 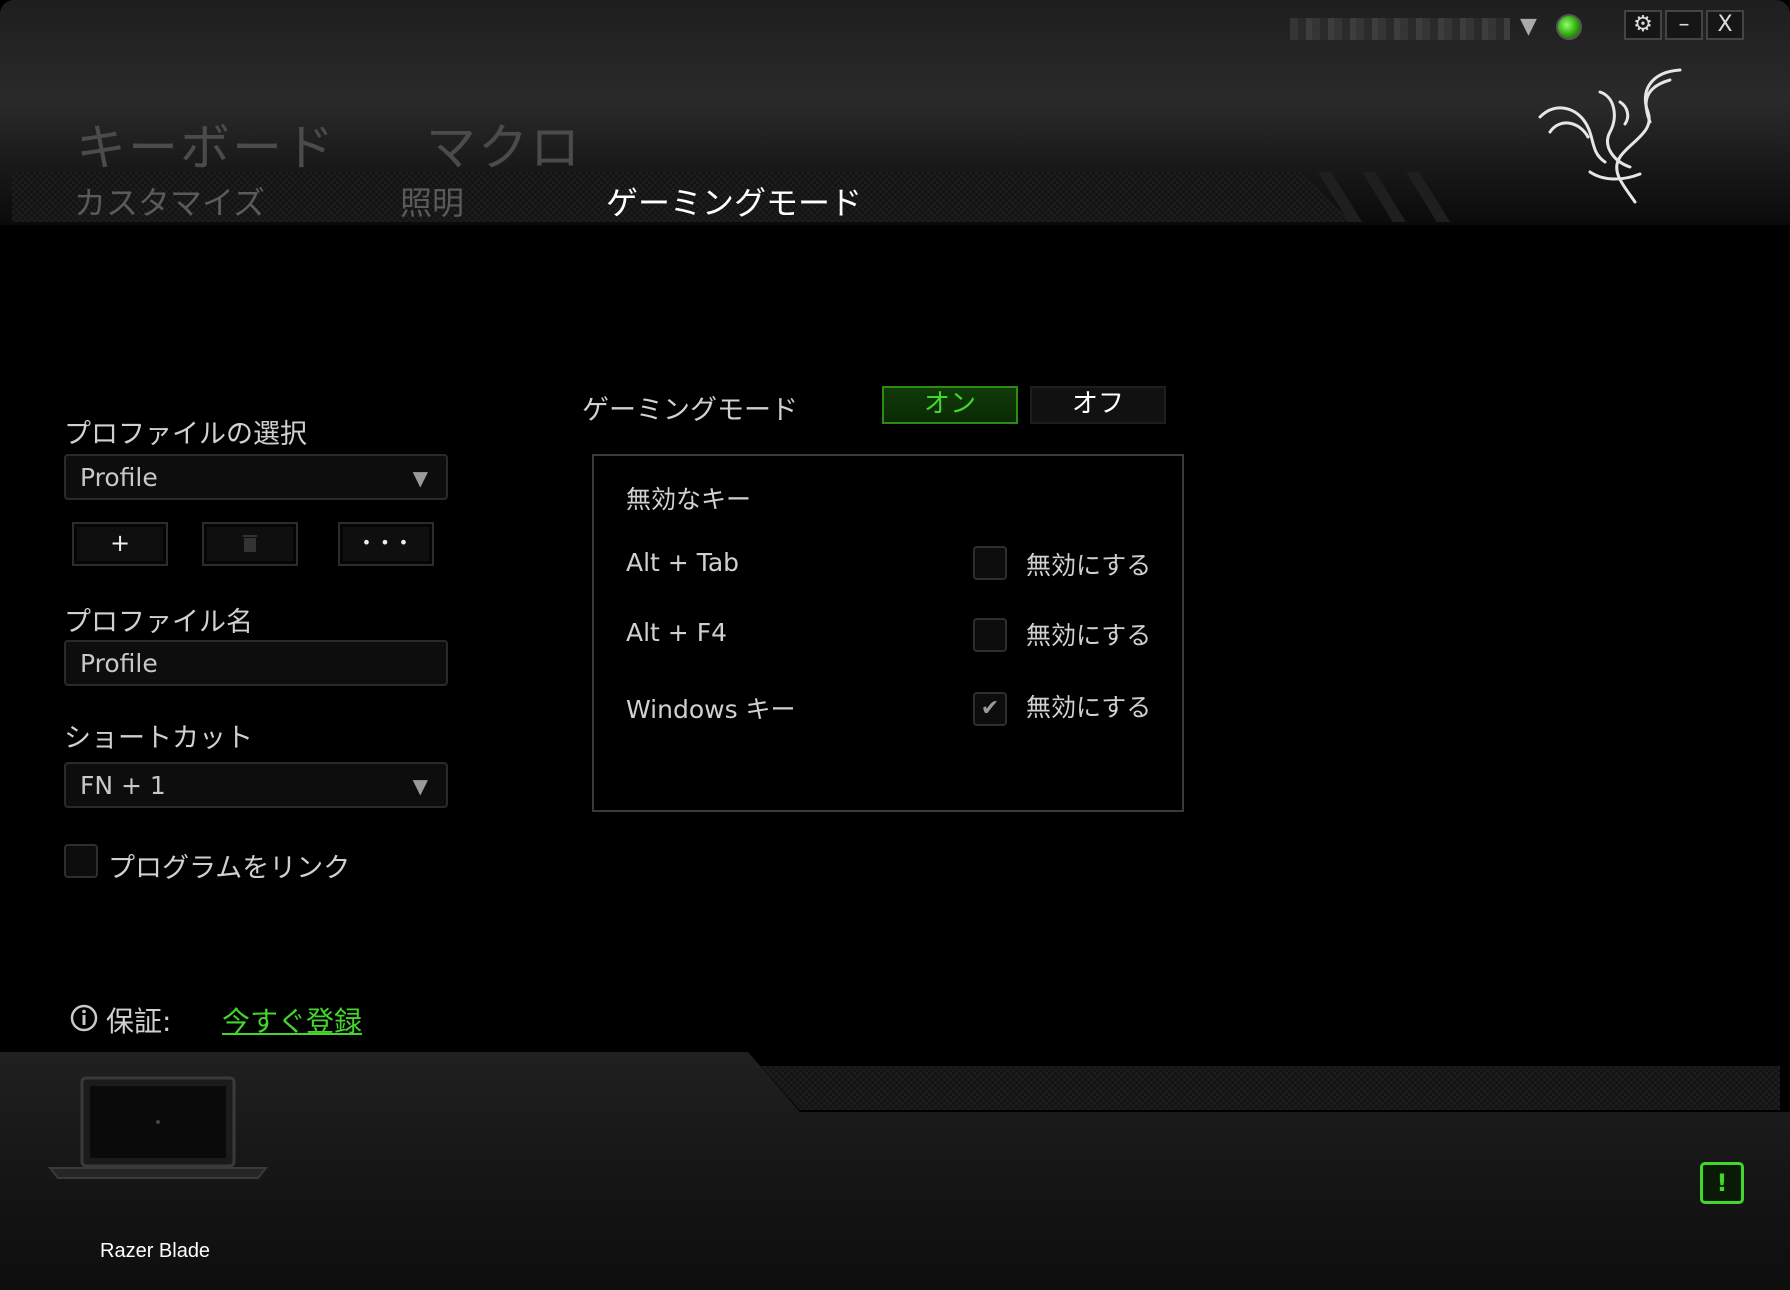 What do you see at coordinates (990, 635) in the screenshot?
I see `disable-alt-f4-checkbox` at bounding box center [990, 635].